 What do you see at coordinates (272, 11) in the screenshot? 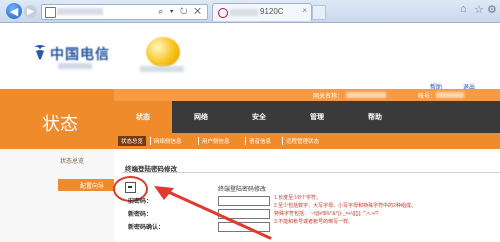
I see `tab-title: 9120C` at bounding box center [272, 11].